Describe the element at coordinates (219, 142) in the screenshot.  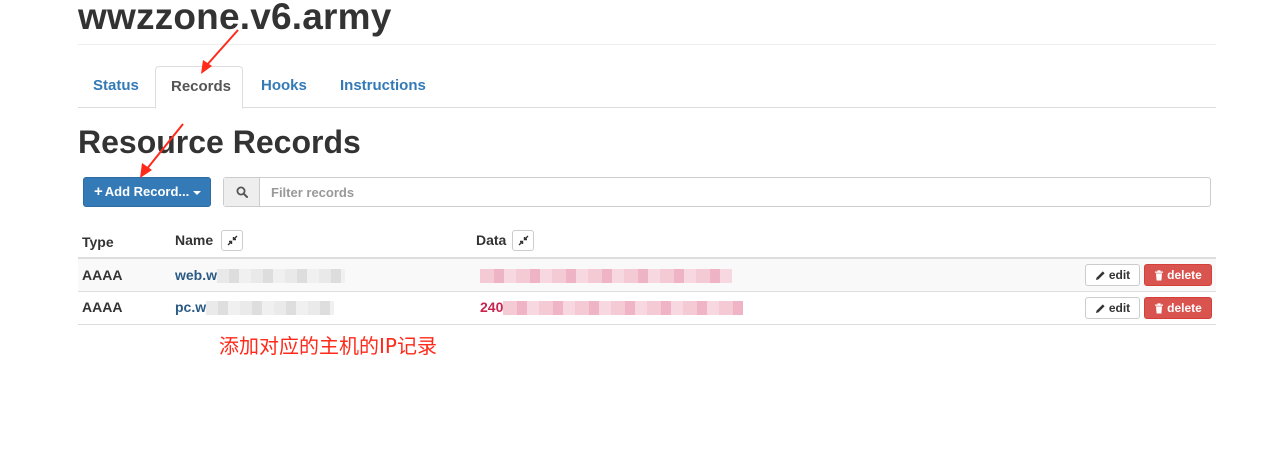
I see `page-title: Resource Records` at that location.